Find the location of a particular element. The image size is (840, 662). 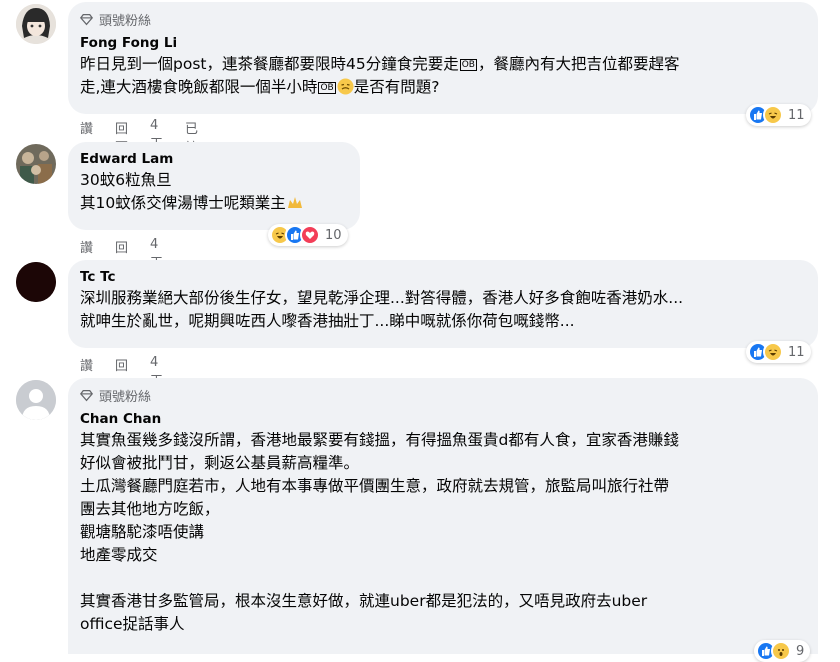

comment-author: Tc Tc is located at coordinates (443, 277).